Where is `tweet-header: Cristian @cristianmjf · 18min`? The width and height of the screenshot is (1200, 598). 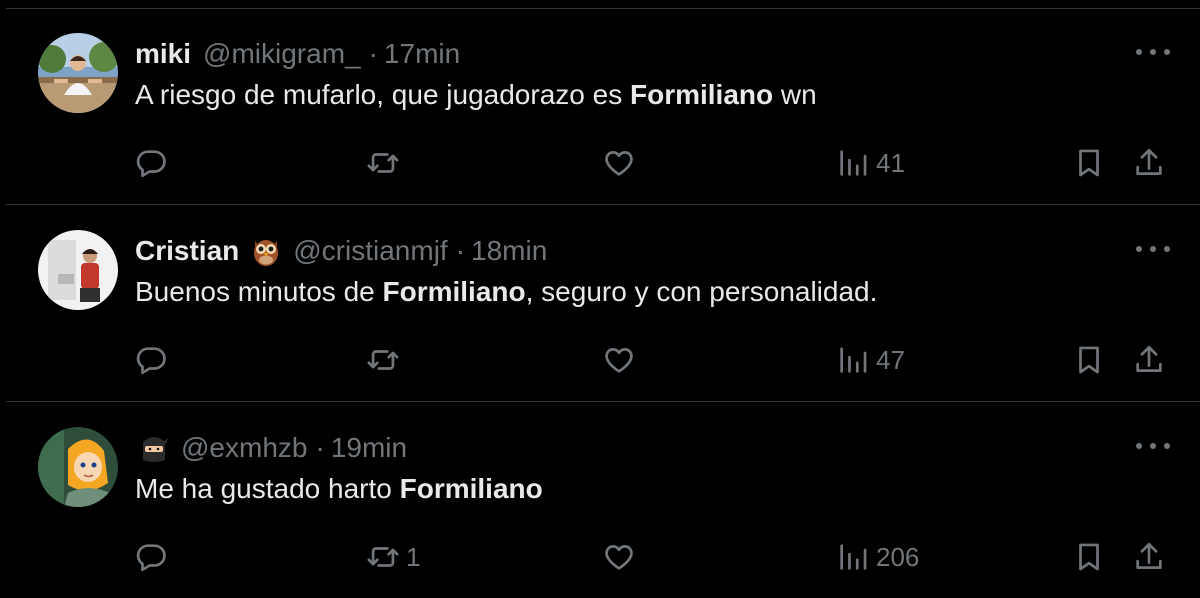 tweet-header: Cristian @cristianmjf · 18min is located at coordinates (341, 251).